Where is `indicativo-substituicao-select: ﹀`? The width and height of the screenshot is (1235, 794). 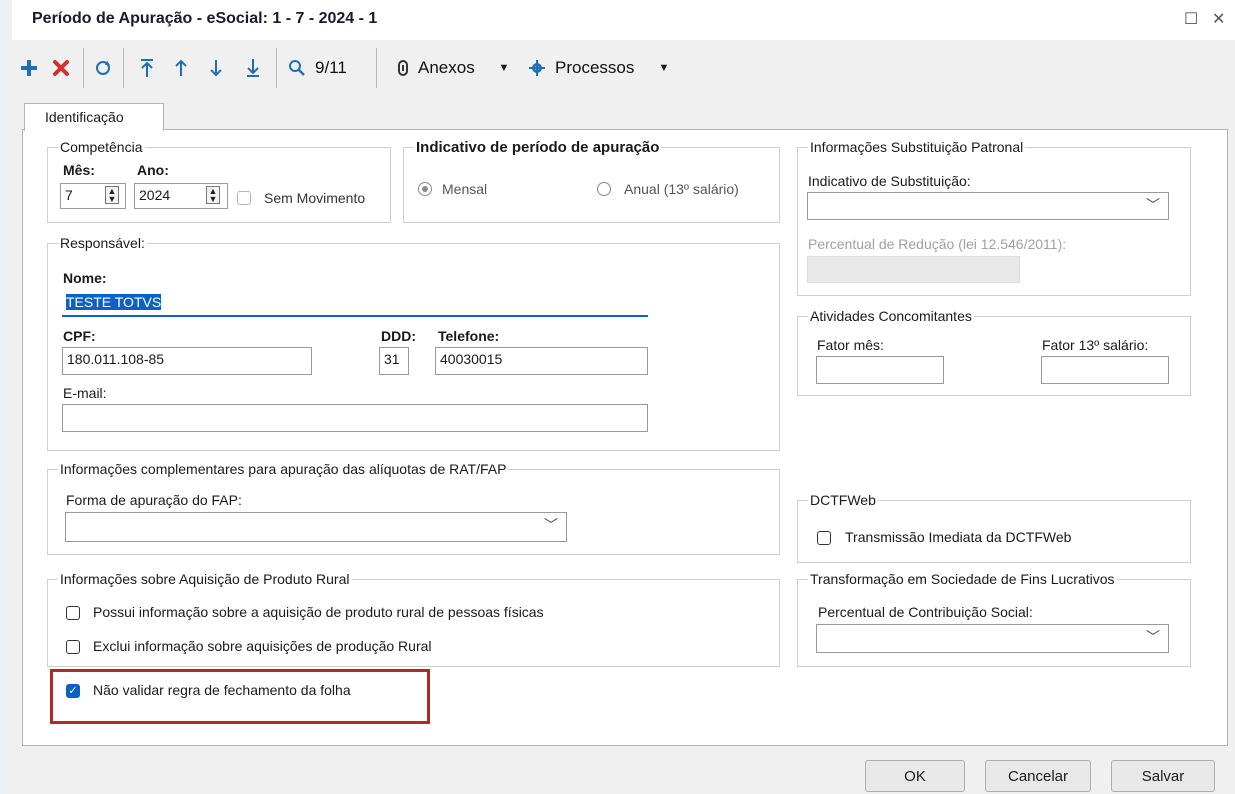
indicativo-substituicao-select: ﹀ is located at coordinates (988, 206).